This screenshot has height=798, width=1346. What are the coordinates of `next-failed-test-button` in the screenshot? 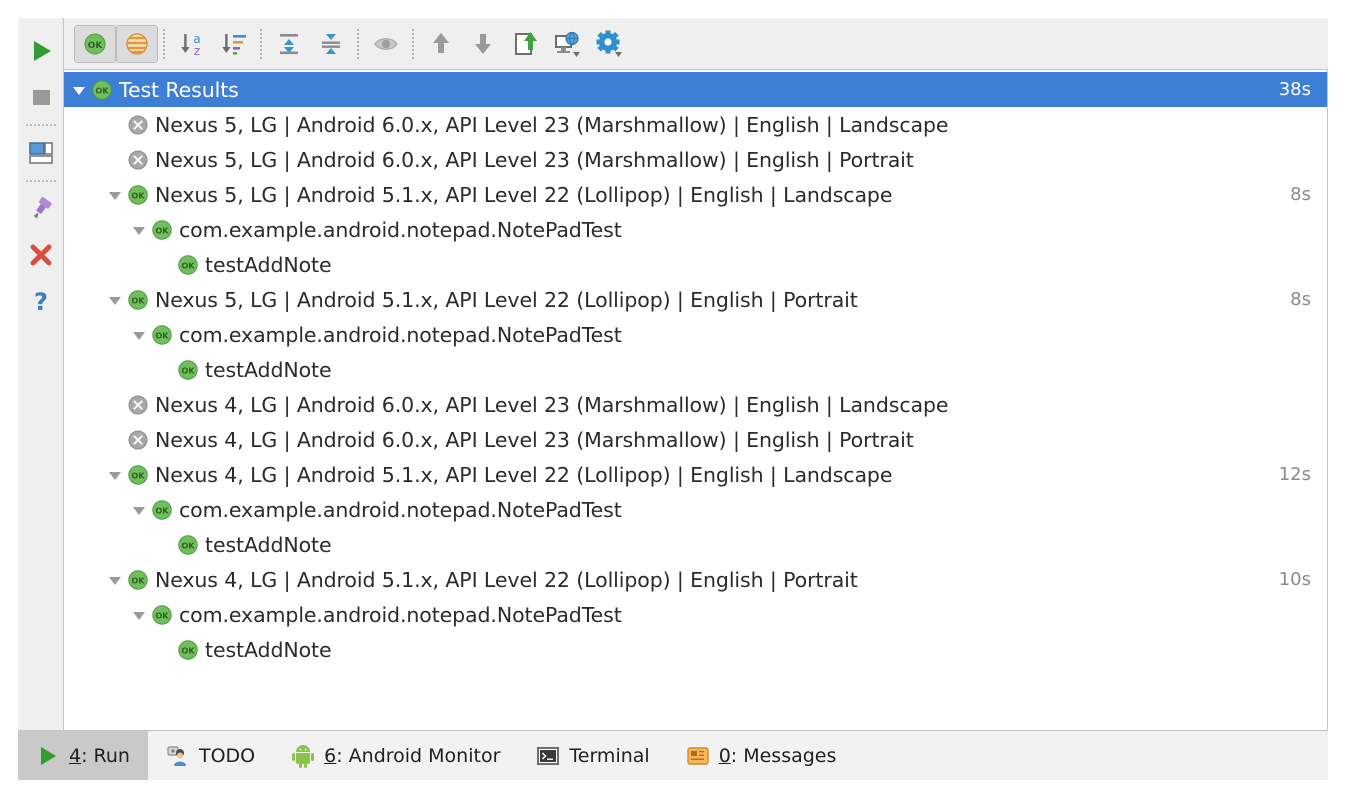 It's located at (483, 44).